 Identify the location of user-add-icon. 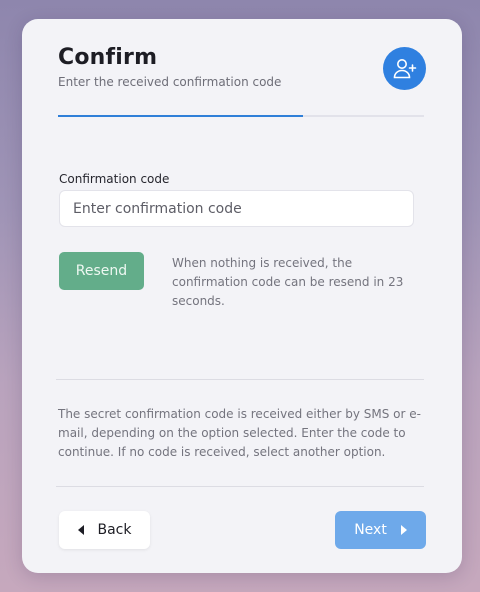
(404, 68).